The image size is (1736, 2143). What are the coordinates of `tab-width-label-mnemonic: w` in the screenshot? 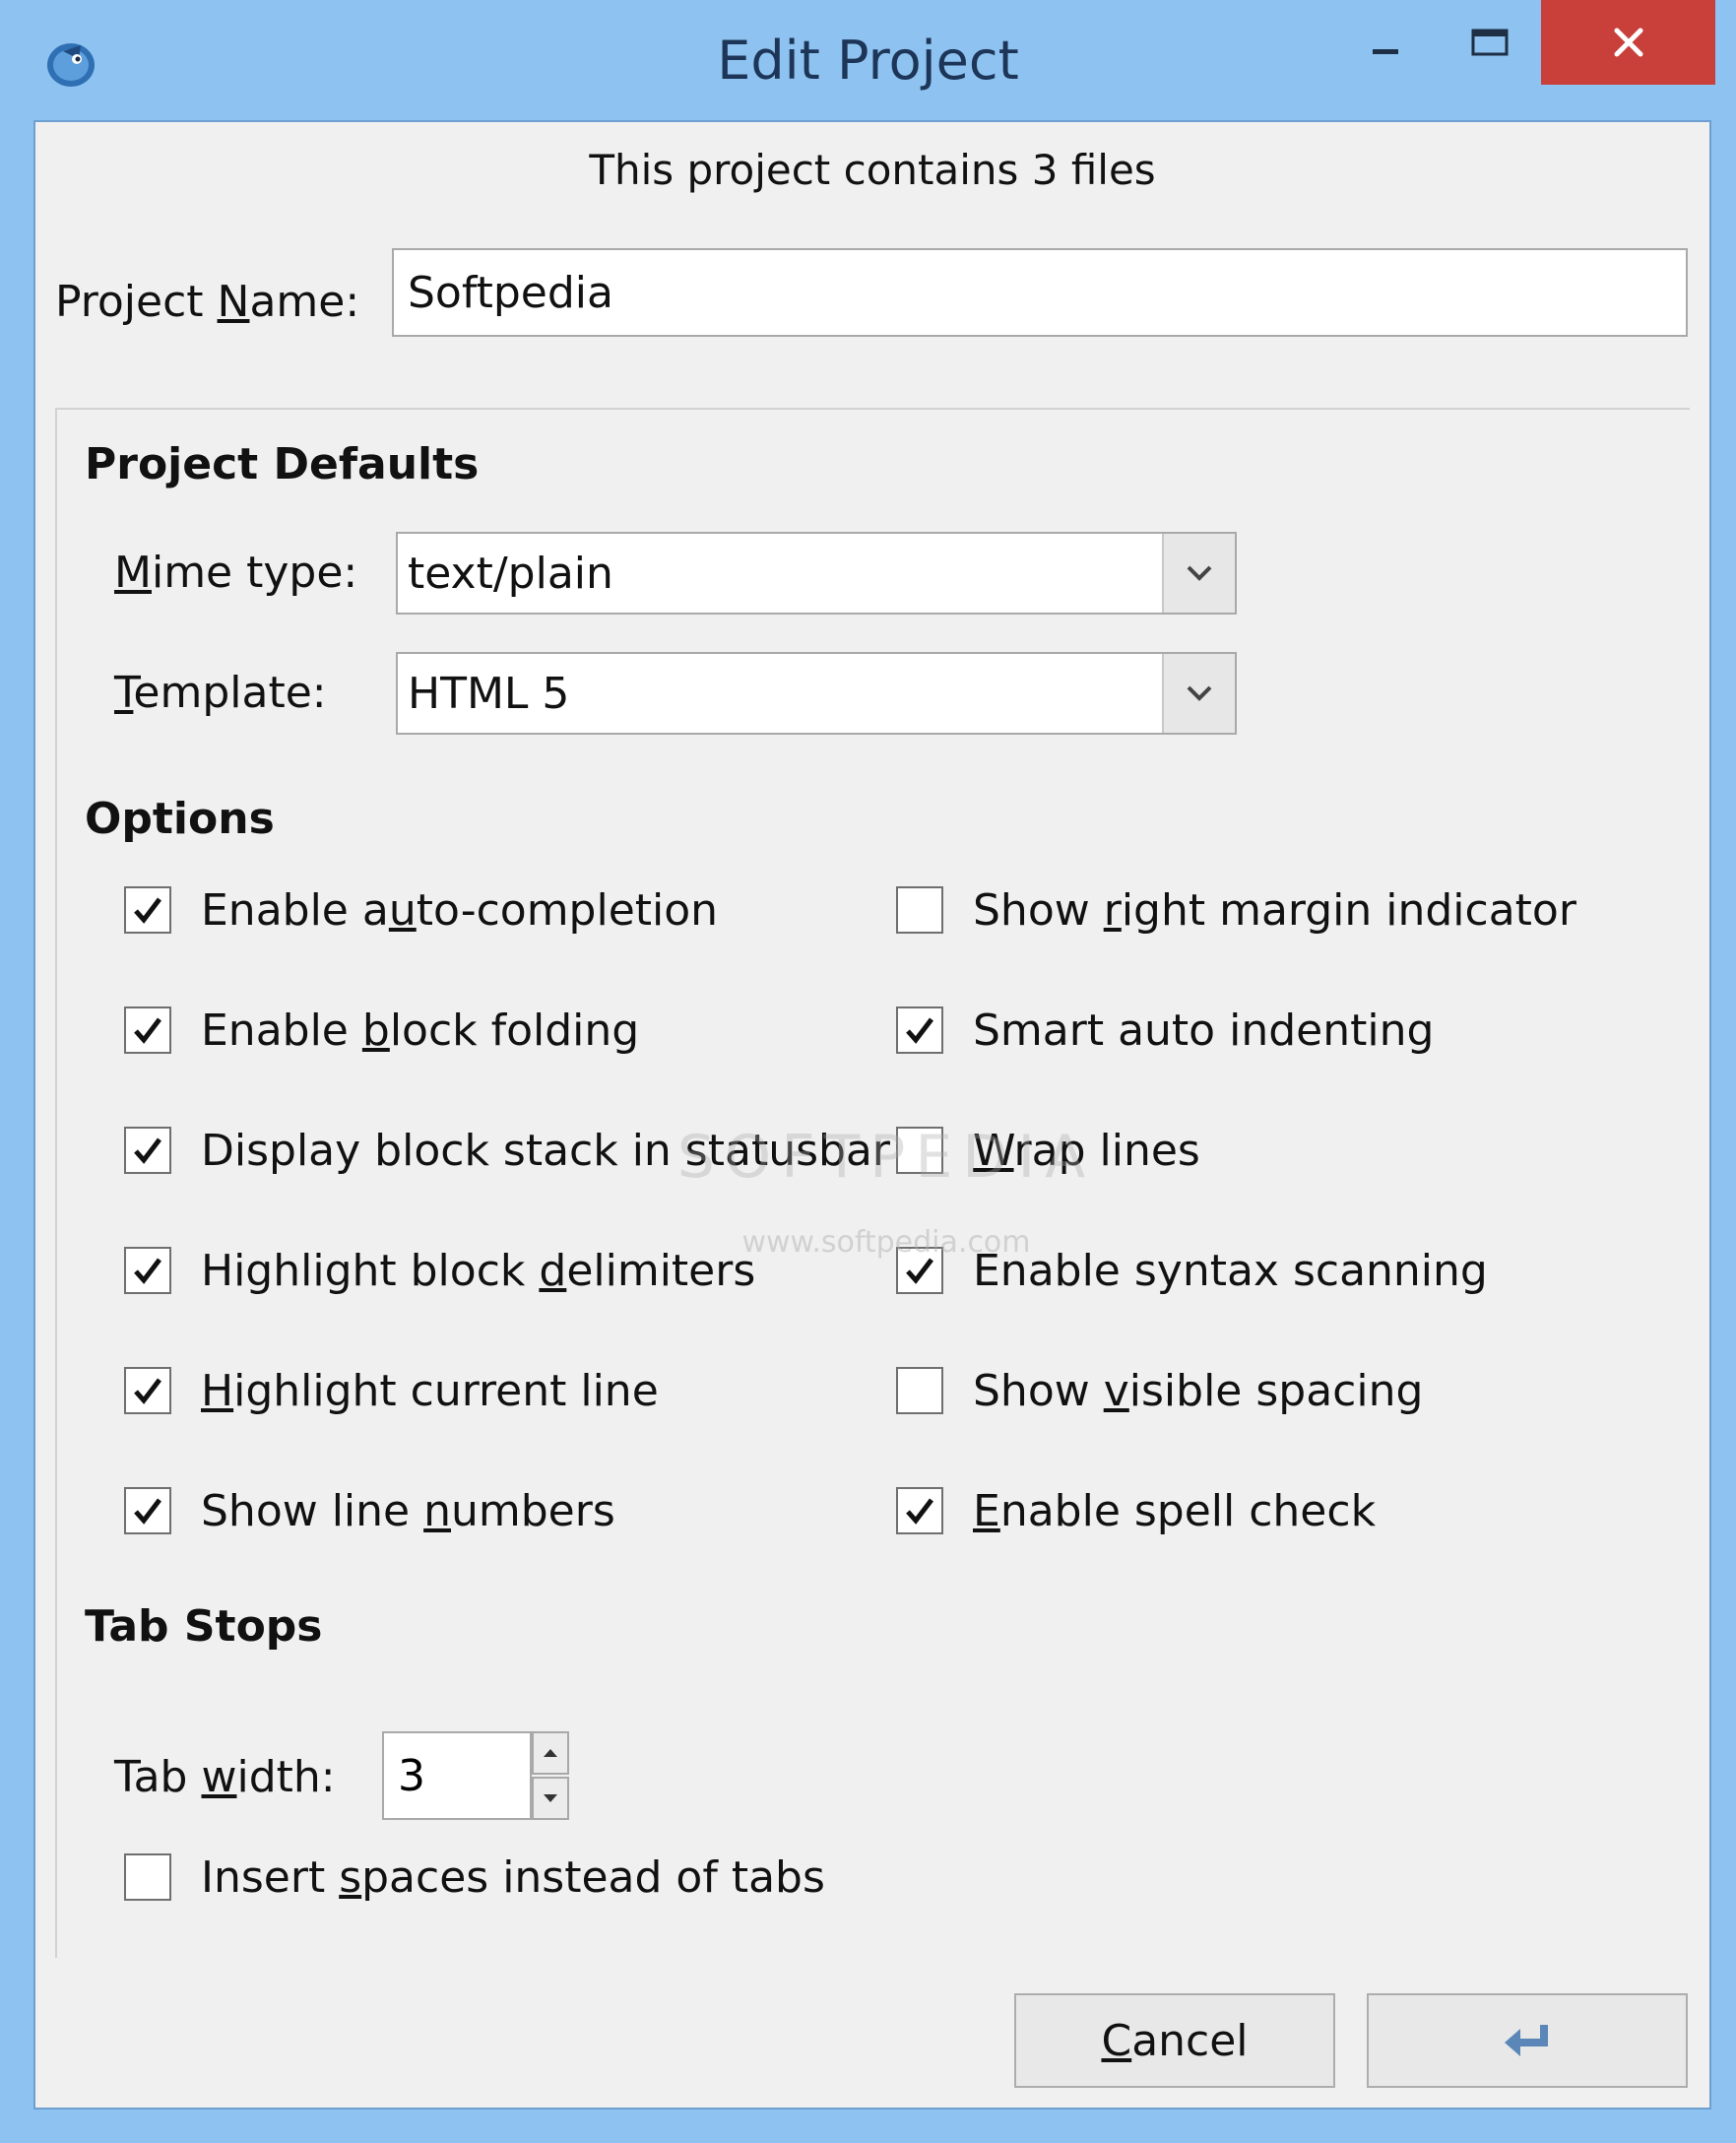 It's located at (219, 1777).